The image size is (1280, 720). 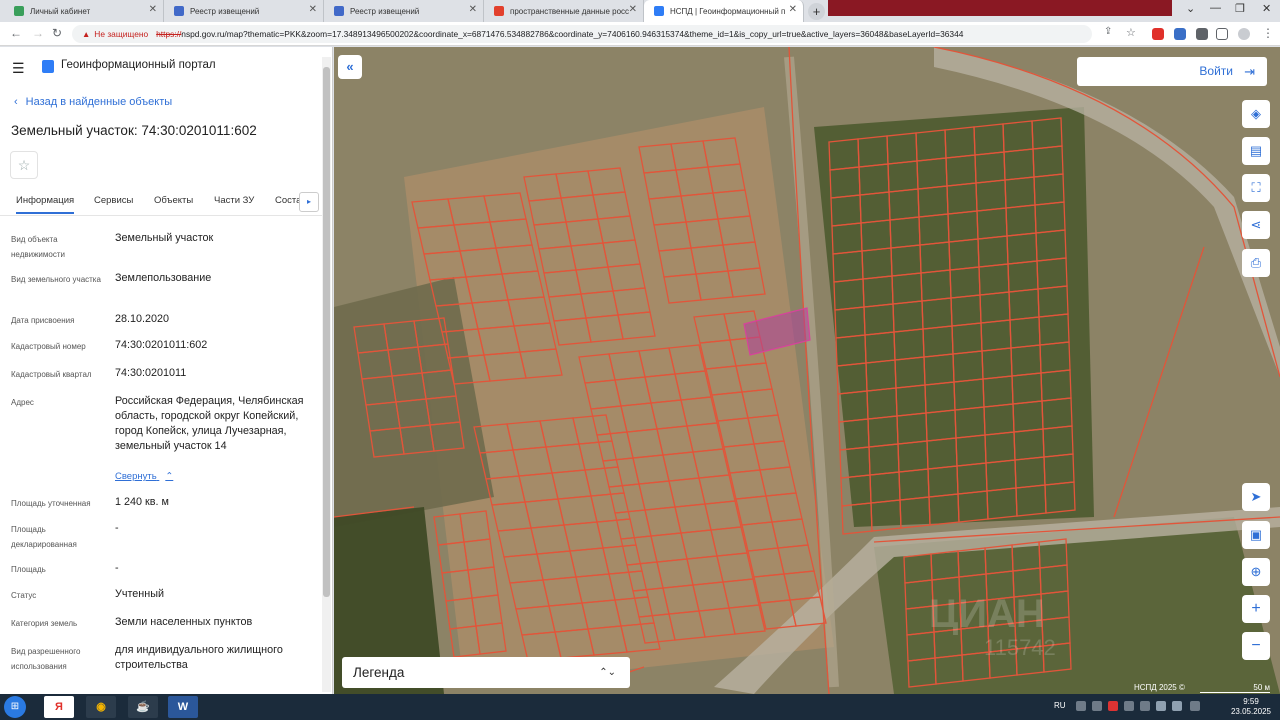 What do you see at coordinates (16, 33) in the screenshot?
I see `back-arrow-icon: ←` at bounding box center [16, 33].